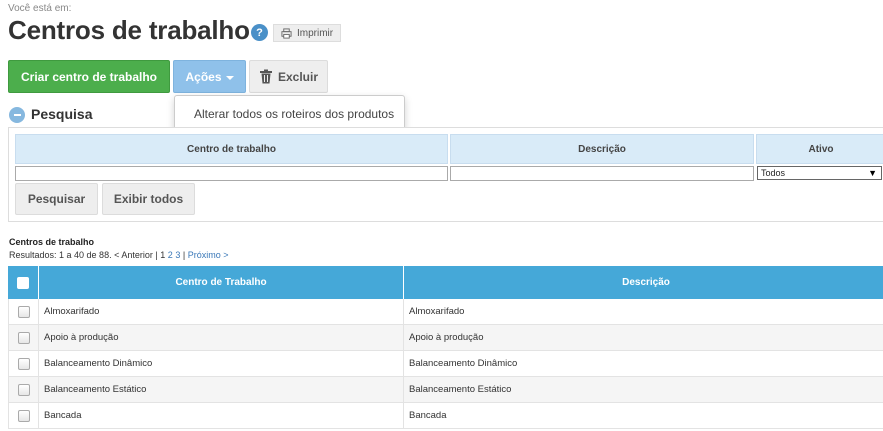 Image resolution: width=883 pixels, height=431 pixels. I want to click on select-all-cell, so click(23, 282).